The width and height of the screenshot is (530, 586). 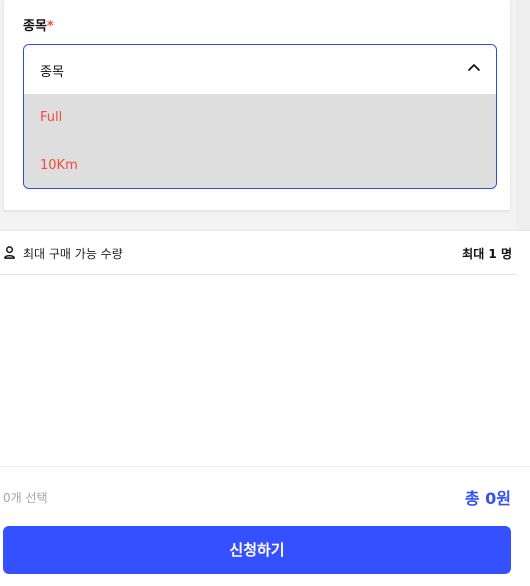 I want to click on dropdown-option-10km: 10Km, so click(x=260, y=165).